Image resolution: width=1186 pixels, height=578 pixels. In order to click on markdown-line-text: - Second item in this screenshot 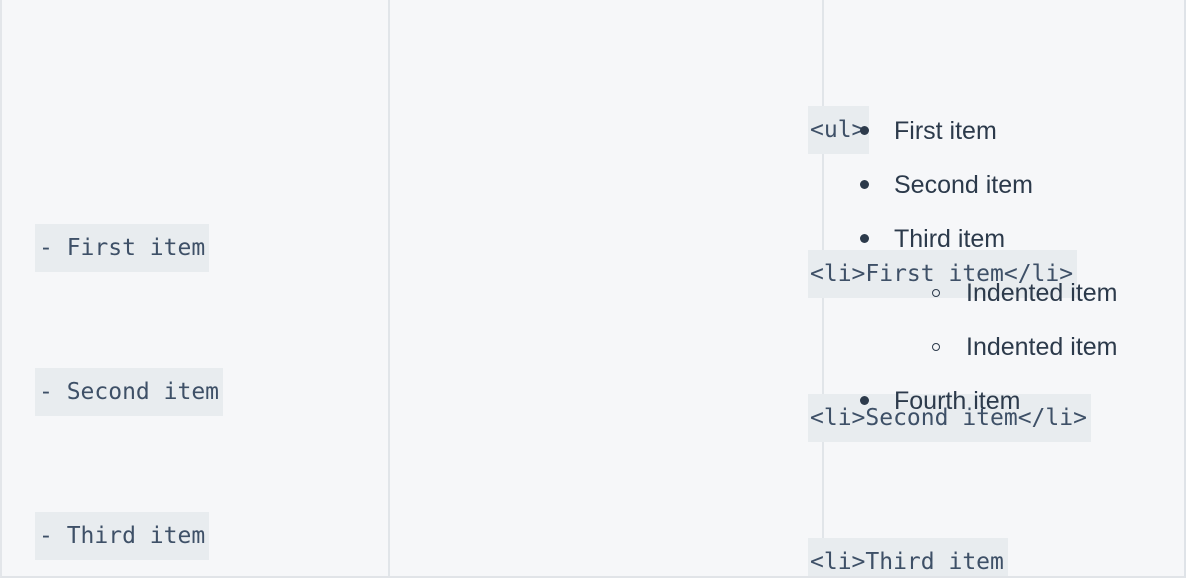, I will do `click(129, 392)`.